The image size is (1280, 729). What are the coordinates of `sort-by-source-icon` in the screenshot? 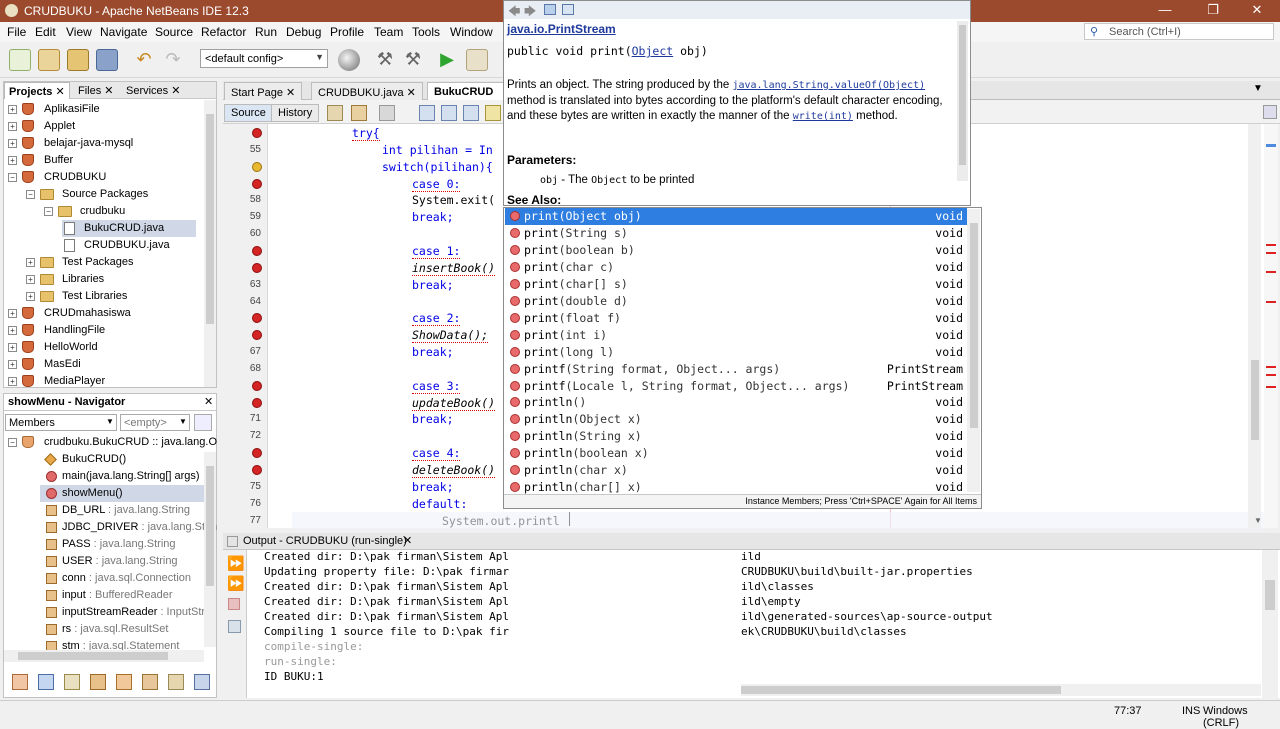 It's located at (176, 682).